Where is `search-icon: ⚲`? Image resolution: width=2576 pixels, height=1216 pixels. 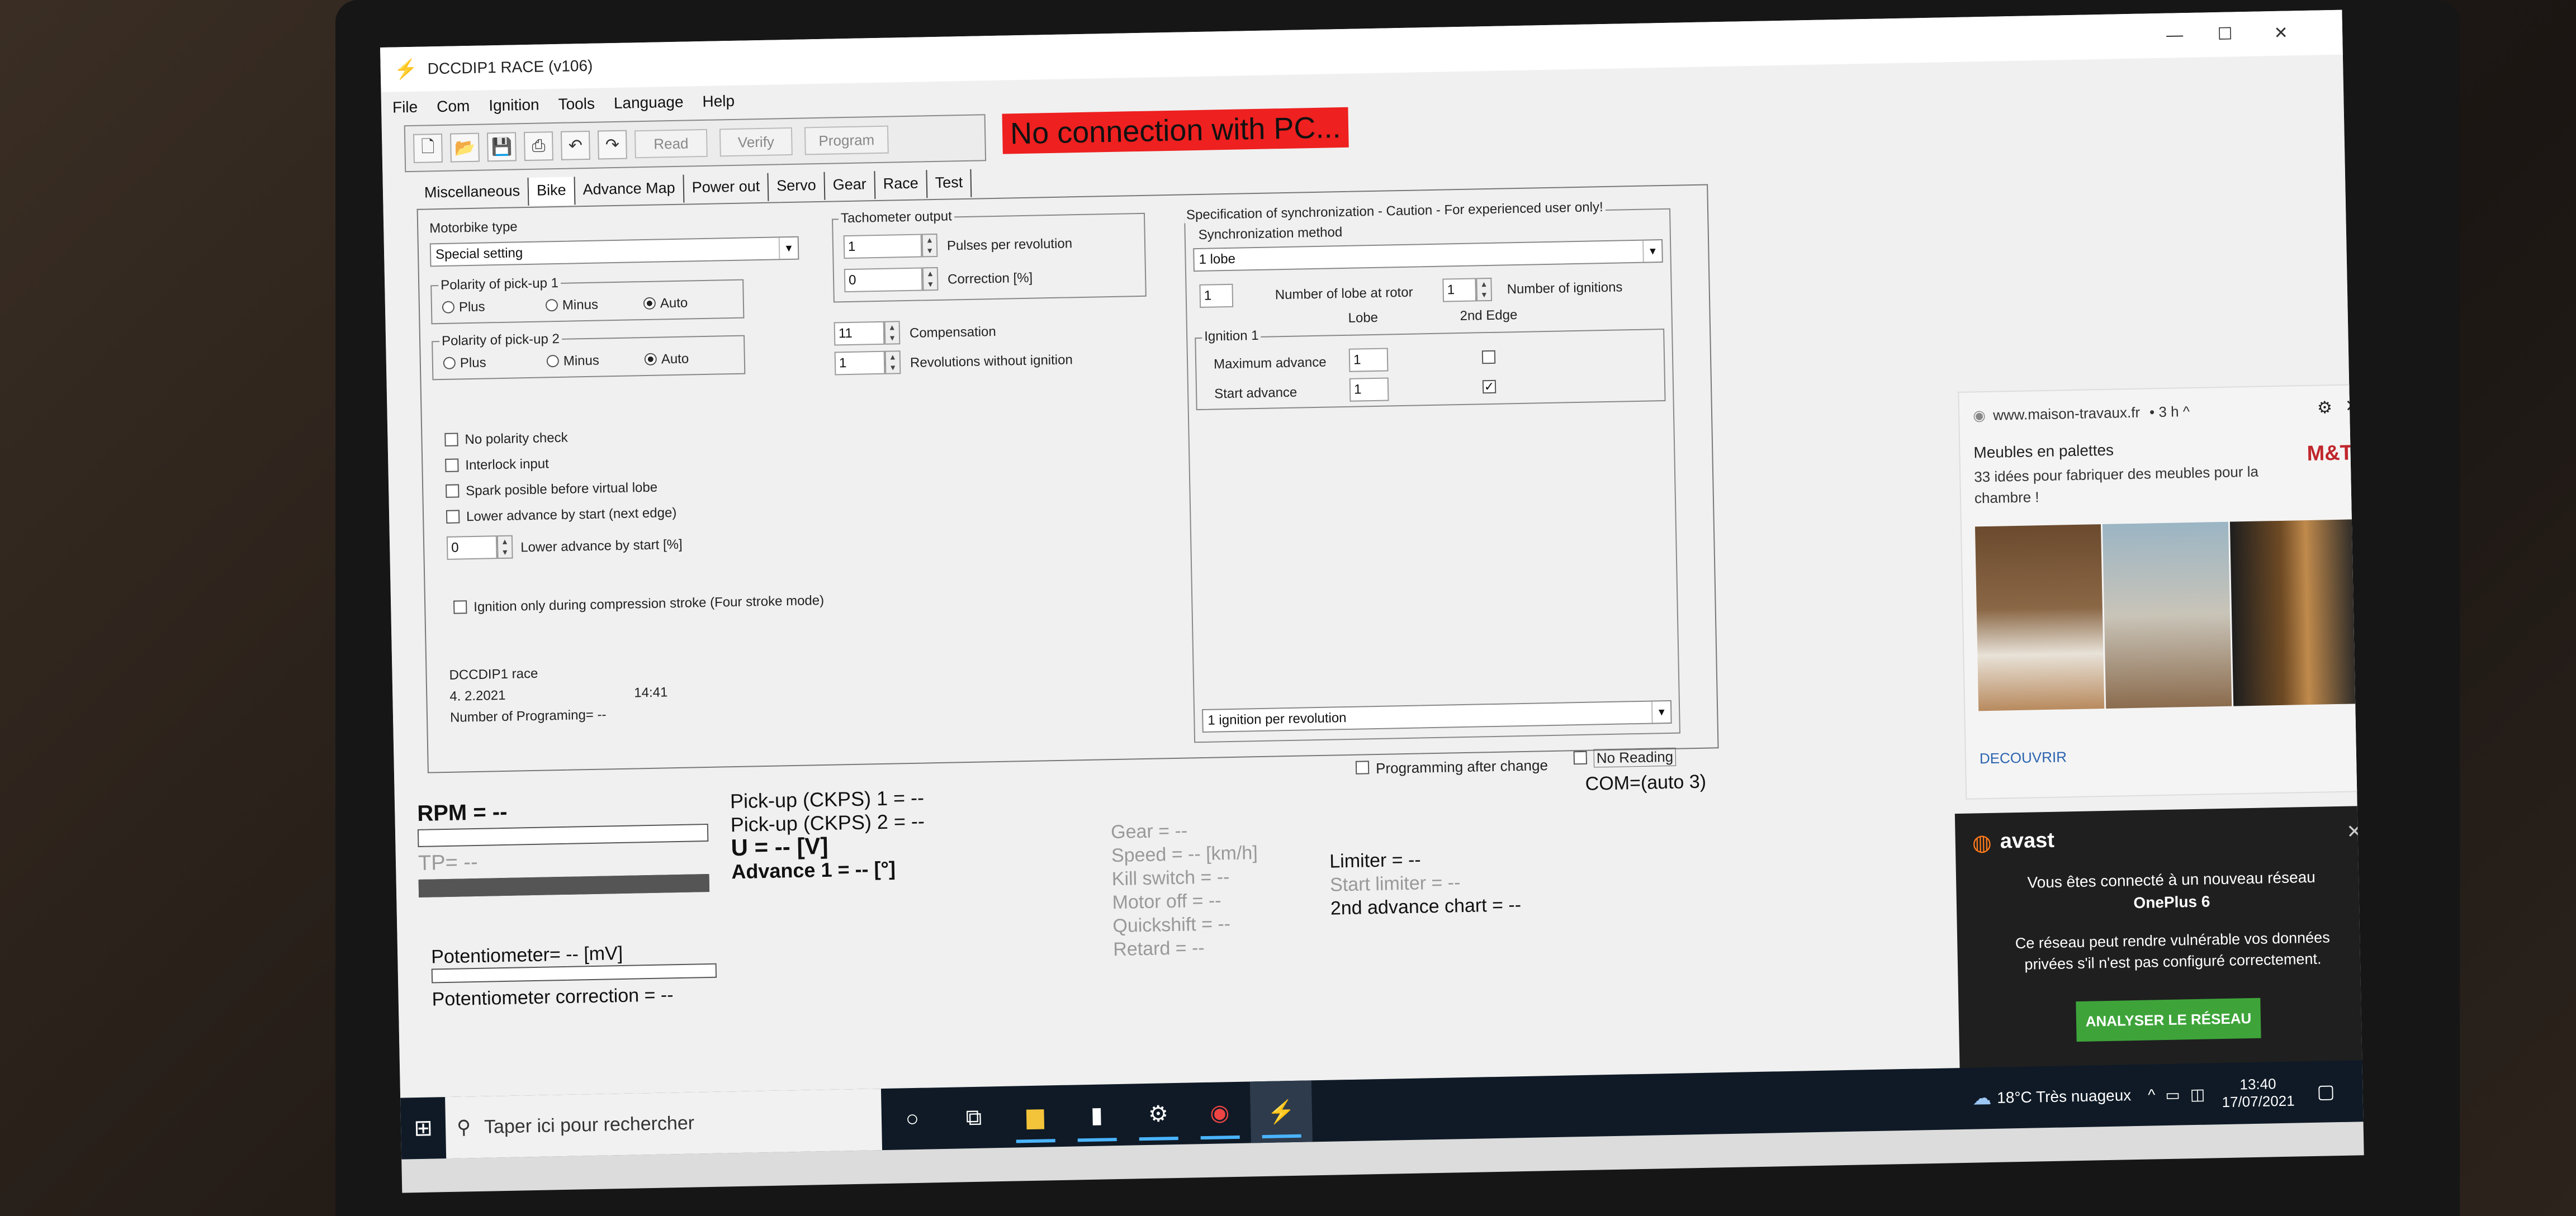 search-icon: ⚲ is located at coordinates (463, 1127).